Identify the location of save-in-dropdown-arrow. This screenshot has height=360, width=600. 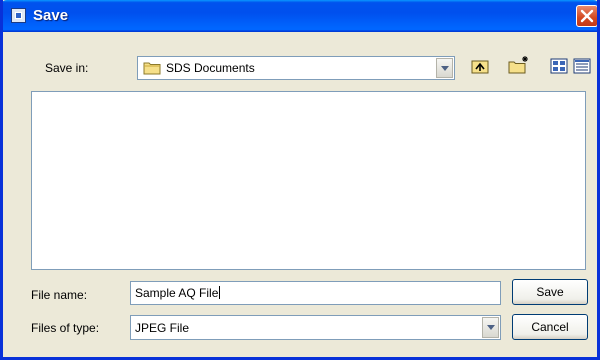
(444, 68).